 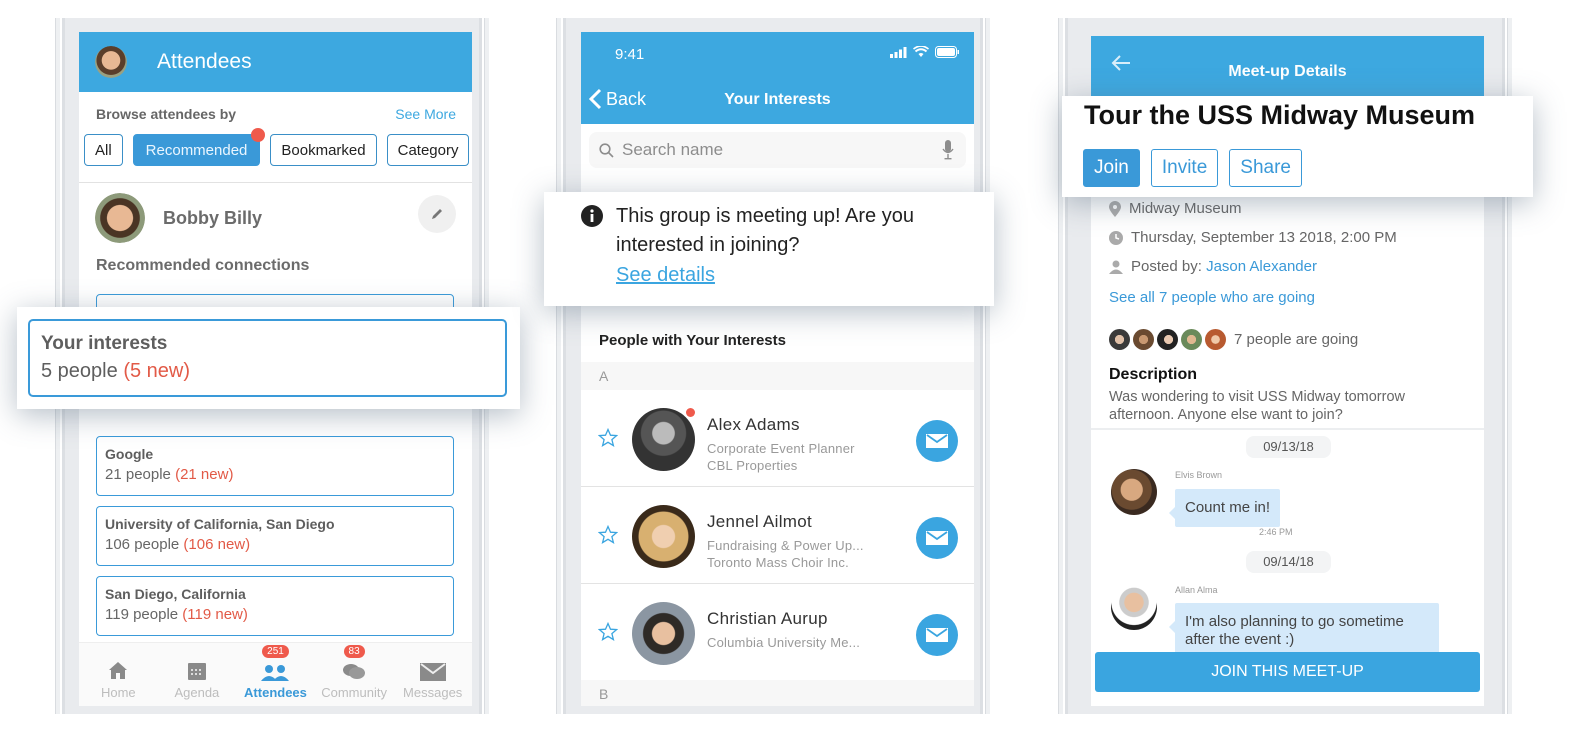 I want to click on info-icon, so click(x=592, y=216).